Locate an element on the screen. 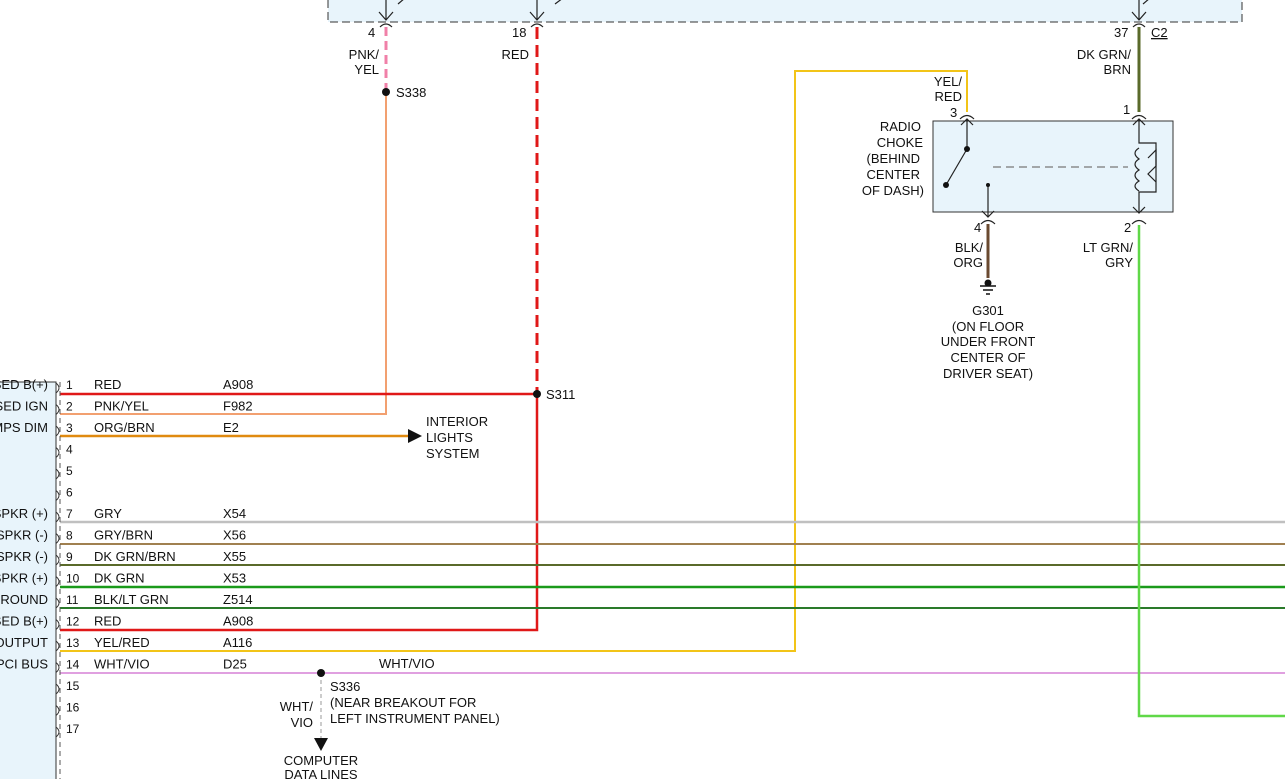  interior-lights-l1: INTERIOR is located at coordinates (457, 421).